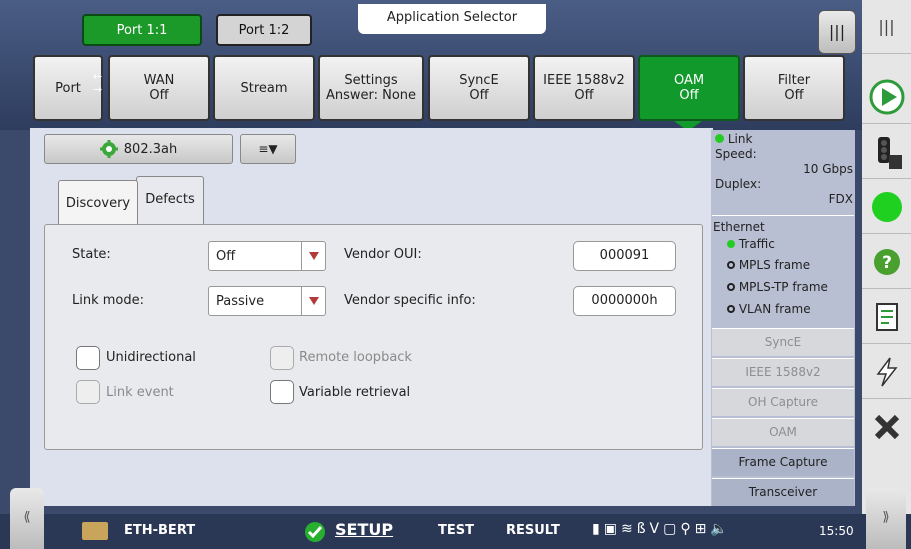 This screenshot has height=549, width=911. What do you see at coordinates (886, 27) in the screenshot?
I see `layout-icon: |||` at bounding box center [886, 27].